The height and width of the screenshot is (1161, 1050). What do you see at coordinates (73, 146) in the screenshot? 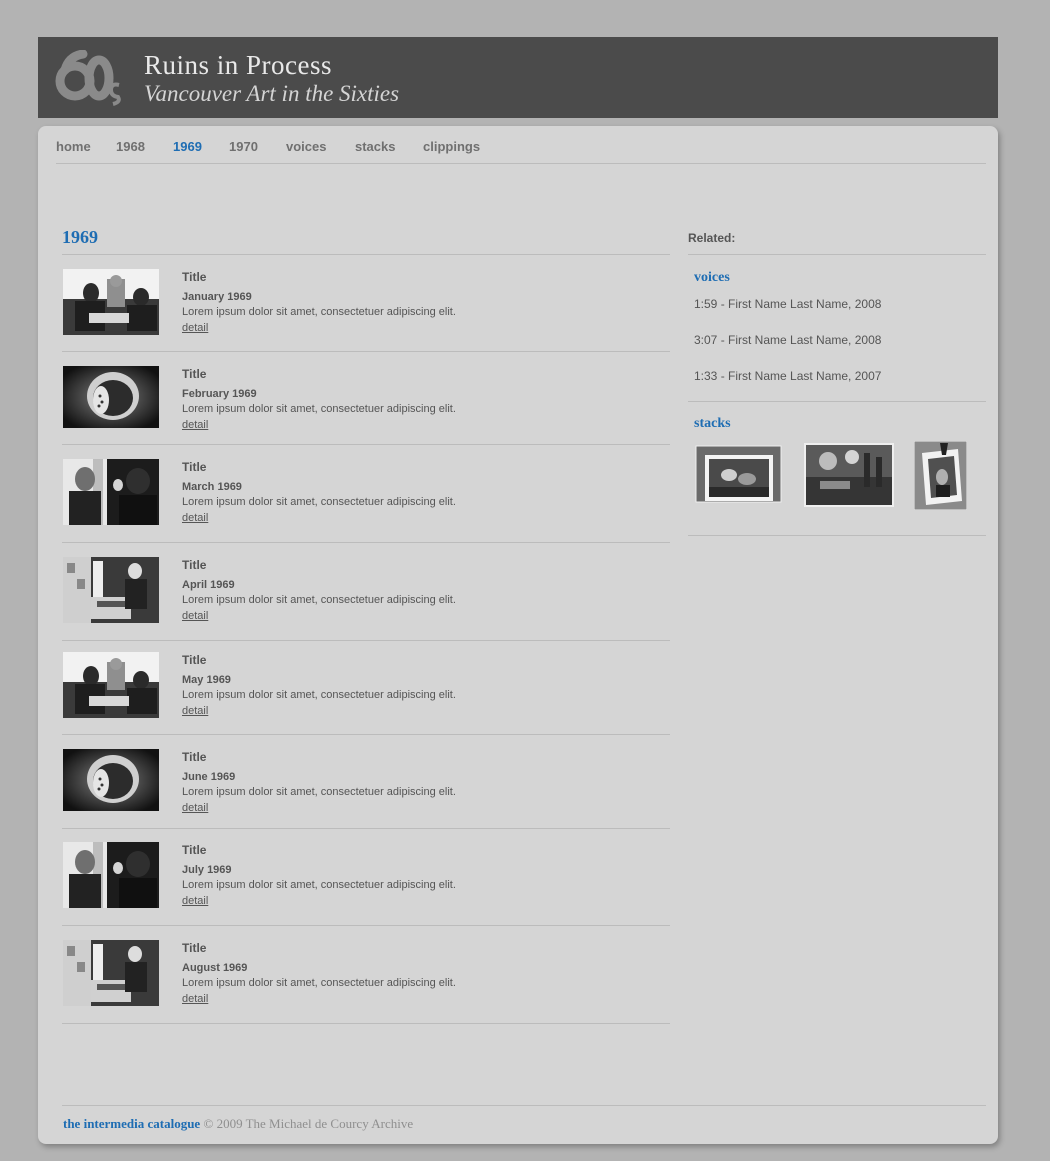
I see `nav-home: home` at bounding box center [73, 146].